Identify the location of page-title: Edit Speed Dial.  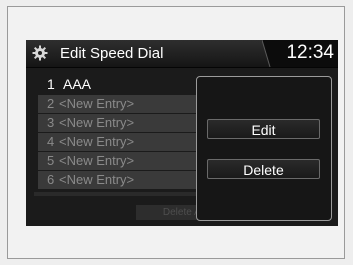
(112, 53).